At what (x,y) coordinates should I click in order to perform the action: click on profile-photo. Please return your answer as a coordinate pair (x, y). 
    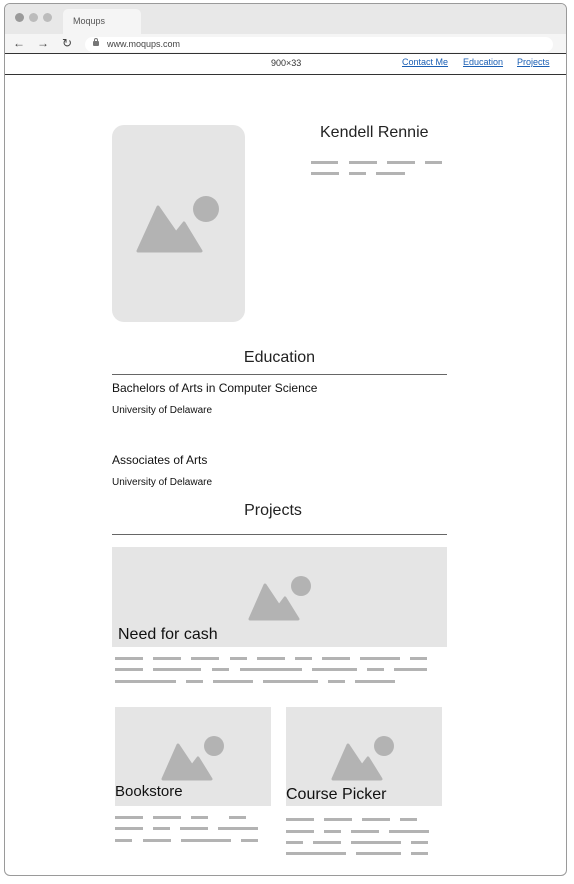
    Looking at the image, I should click on (178, 223).